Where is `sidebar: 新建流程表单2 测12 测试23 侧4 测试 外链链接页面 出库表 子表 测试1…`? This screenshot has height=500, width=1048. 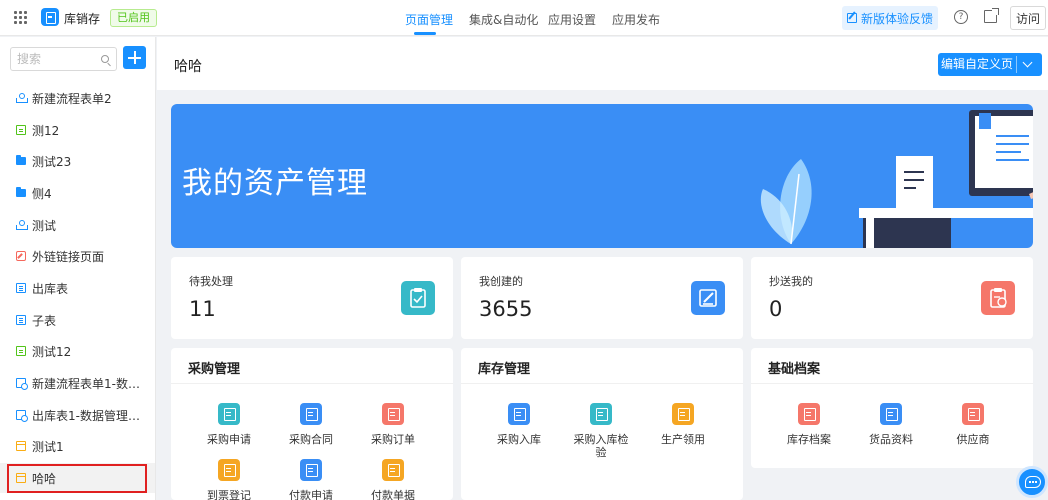
sidebar: 新建流程表单2 测12 测试23 侧4 测试 外链链接页面 出库表 子表 测试1… is located at coordinates (78, 268).